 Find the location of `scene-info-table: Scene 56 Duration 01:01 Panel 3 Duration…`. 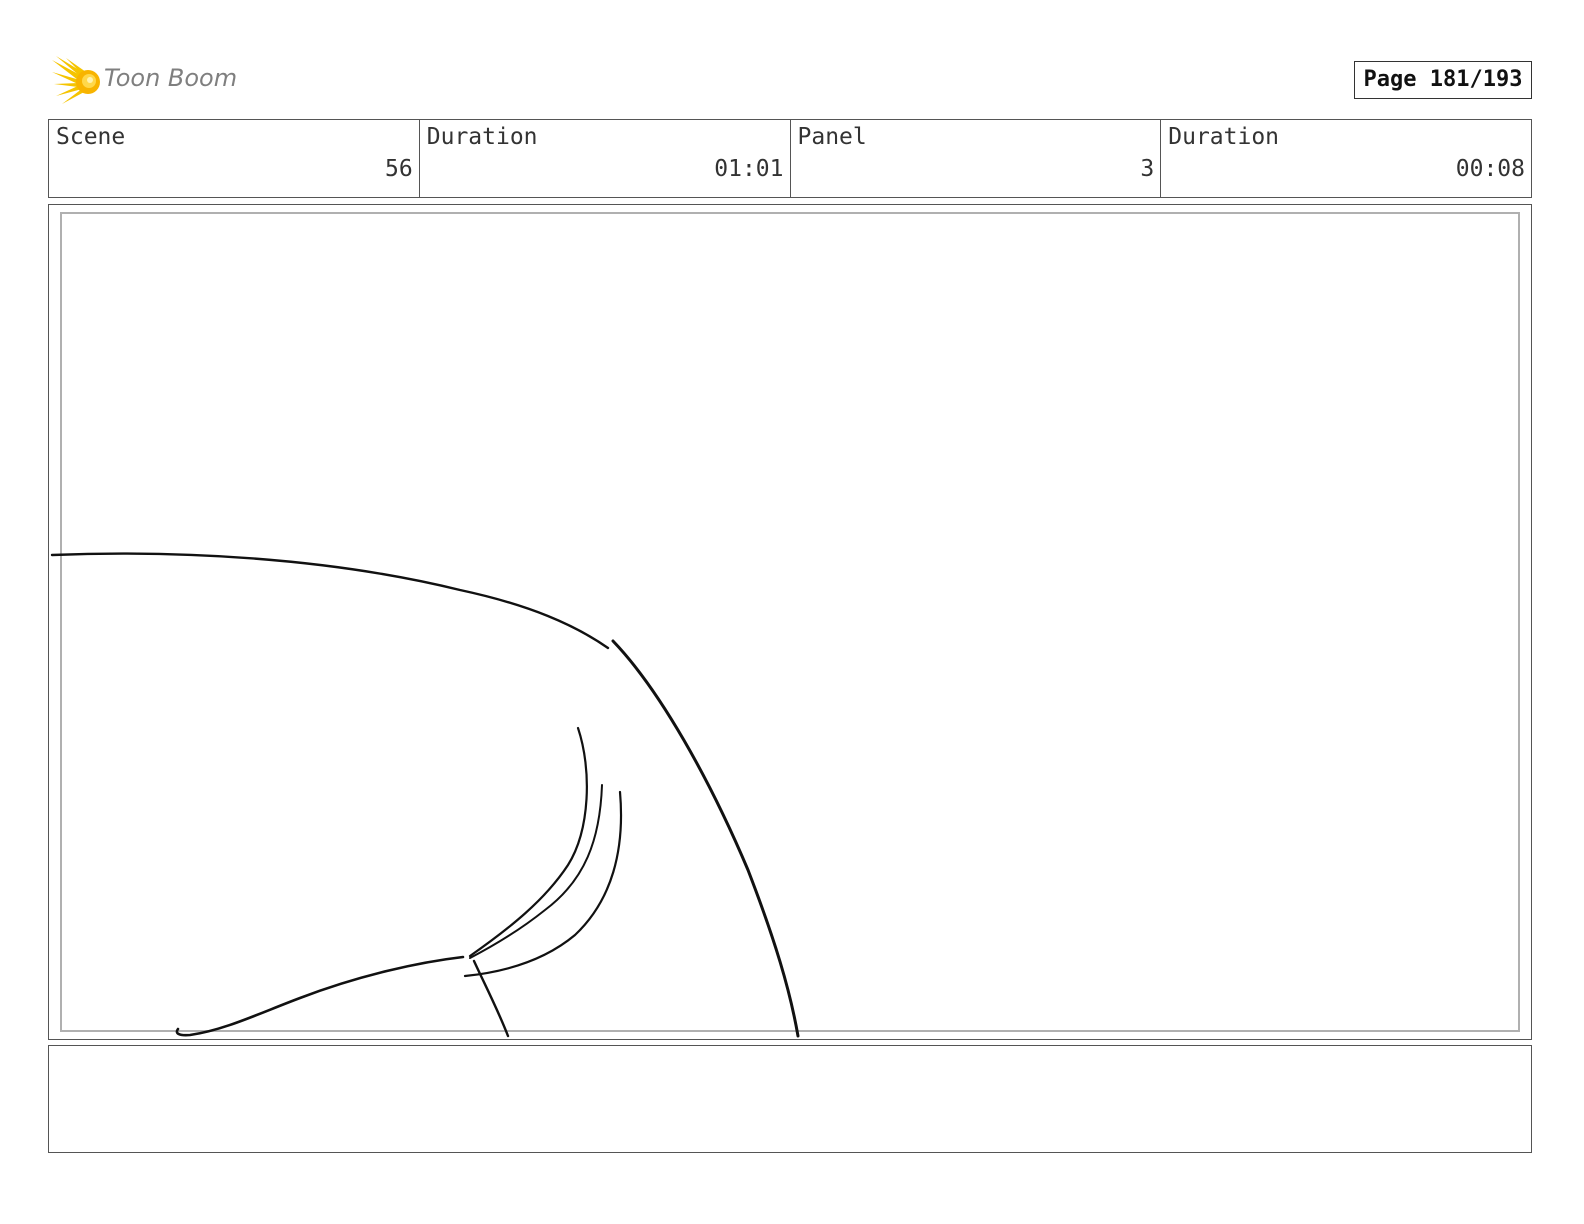

scene-info-table: Scene 56 Duration 01:01 Panel 3 Duration… is located at coordinates (790, 158).